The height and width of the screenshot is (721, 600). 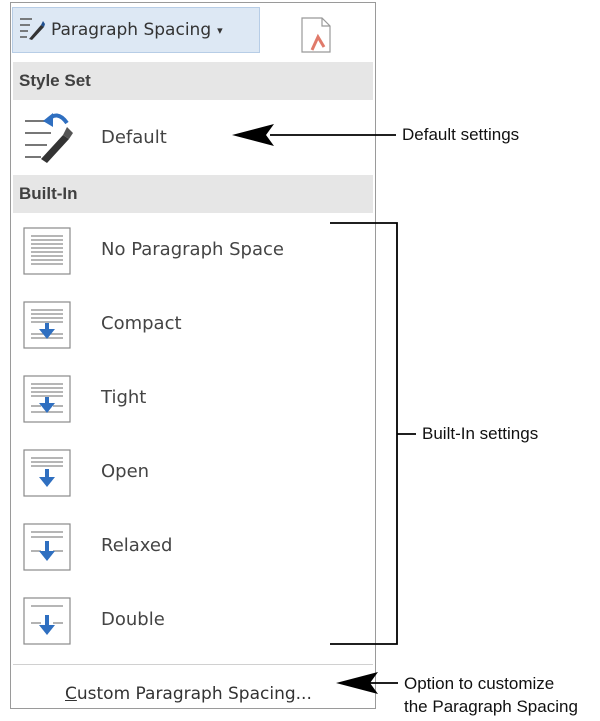 What do you see at coordinates (131, 30) in the screenshot?
I see `paragraph-spacing-label: Paragraph Spacing` at bounding box center [131, 30].